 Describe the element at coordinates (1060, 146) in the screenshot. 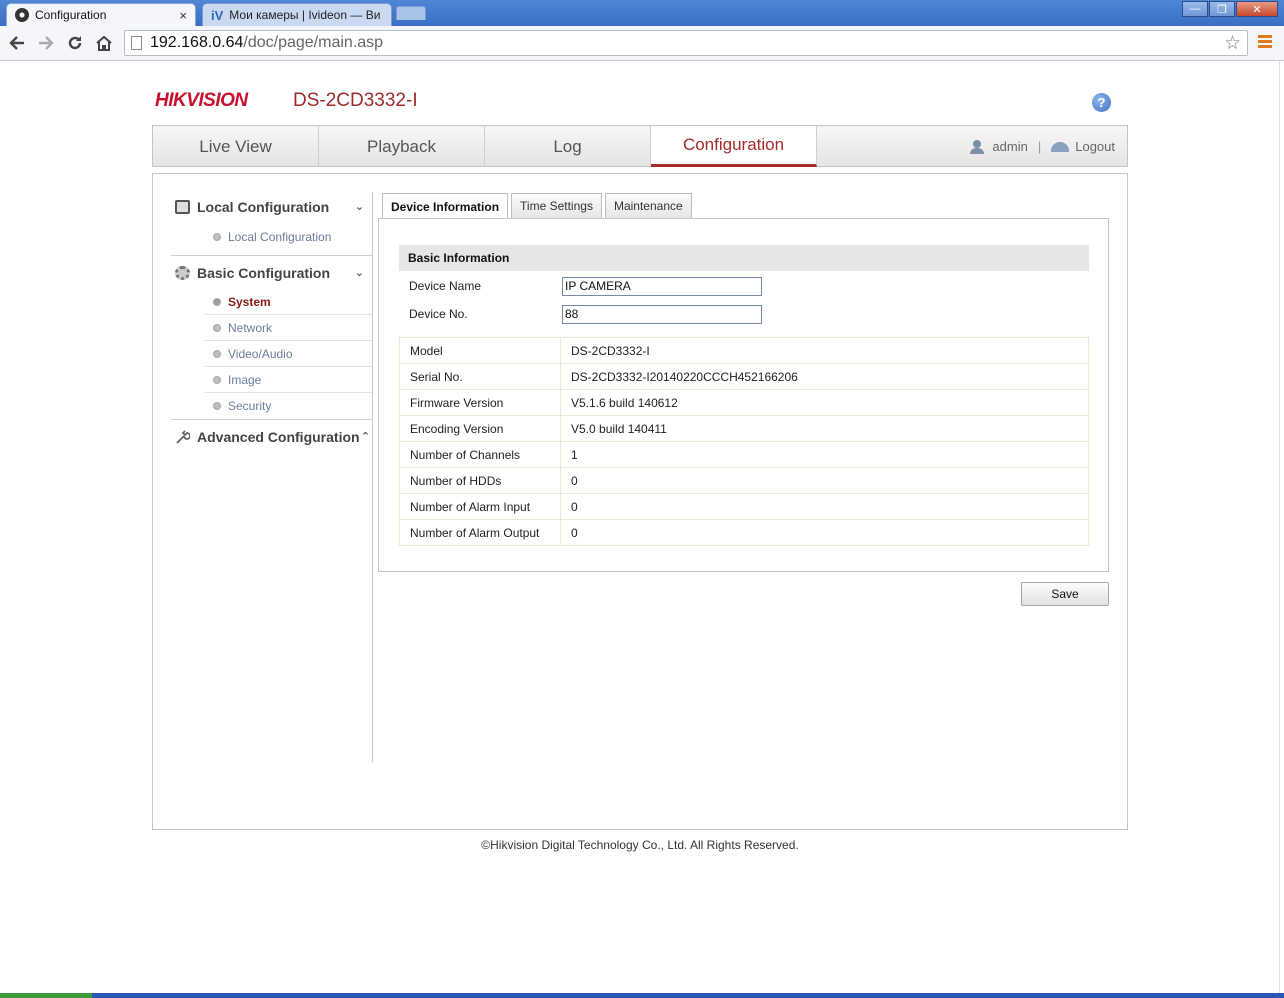

I see `logout-icon` at that location.